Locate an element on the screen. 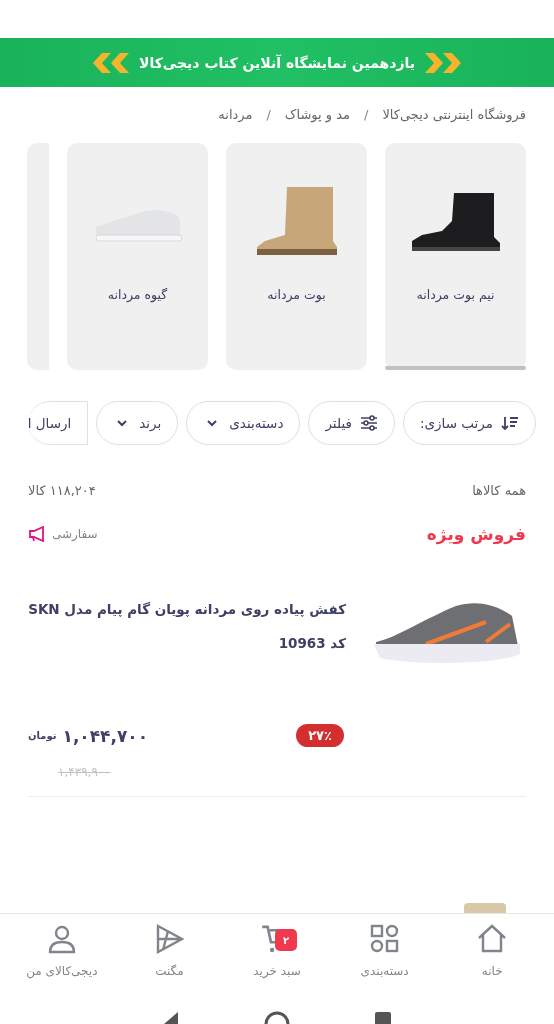 This screenshot has width=554, height=1024. filter-chip: مرتب سازی: is located at coordinates (469, 423).